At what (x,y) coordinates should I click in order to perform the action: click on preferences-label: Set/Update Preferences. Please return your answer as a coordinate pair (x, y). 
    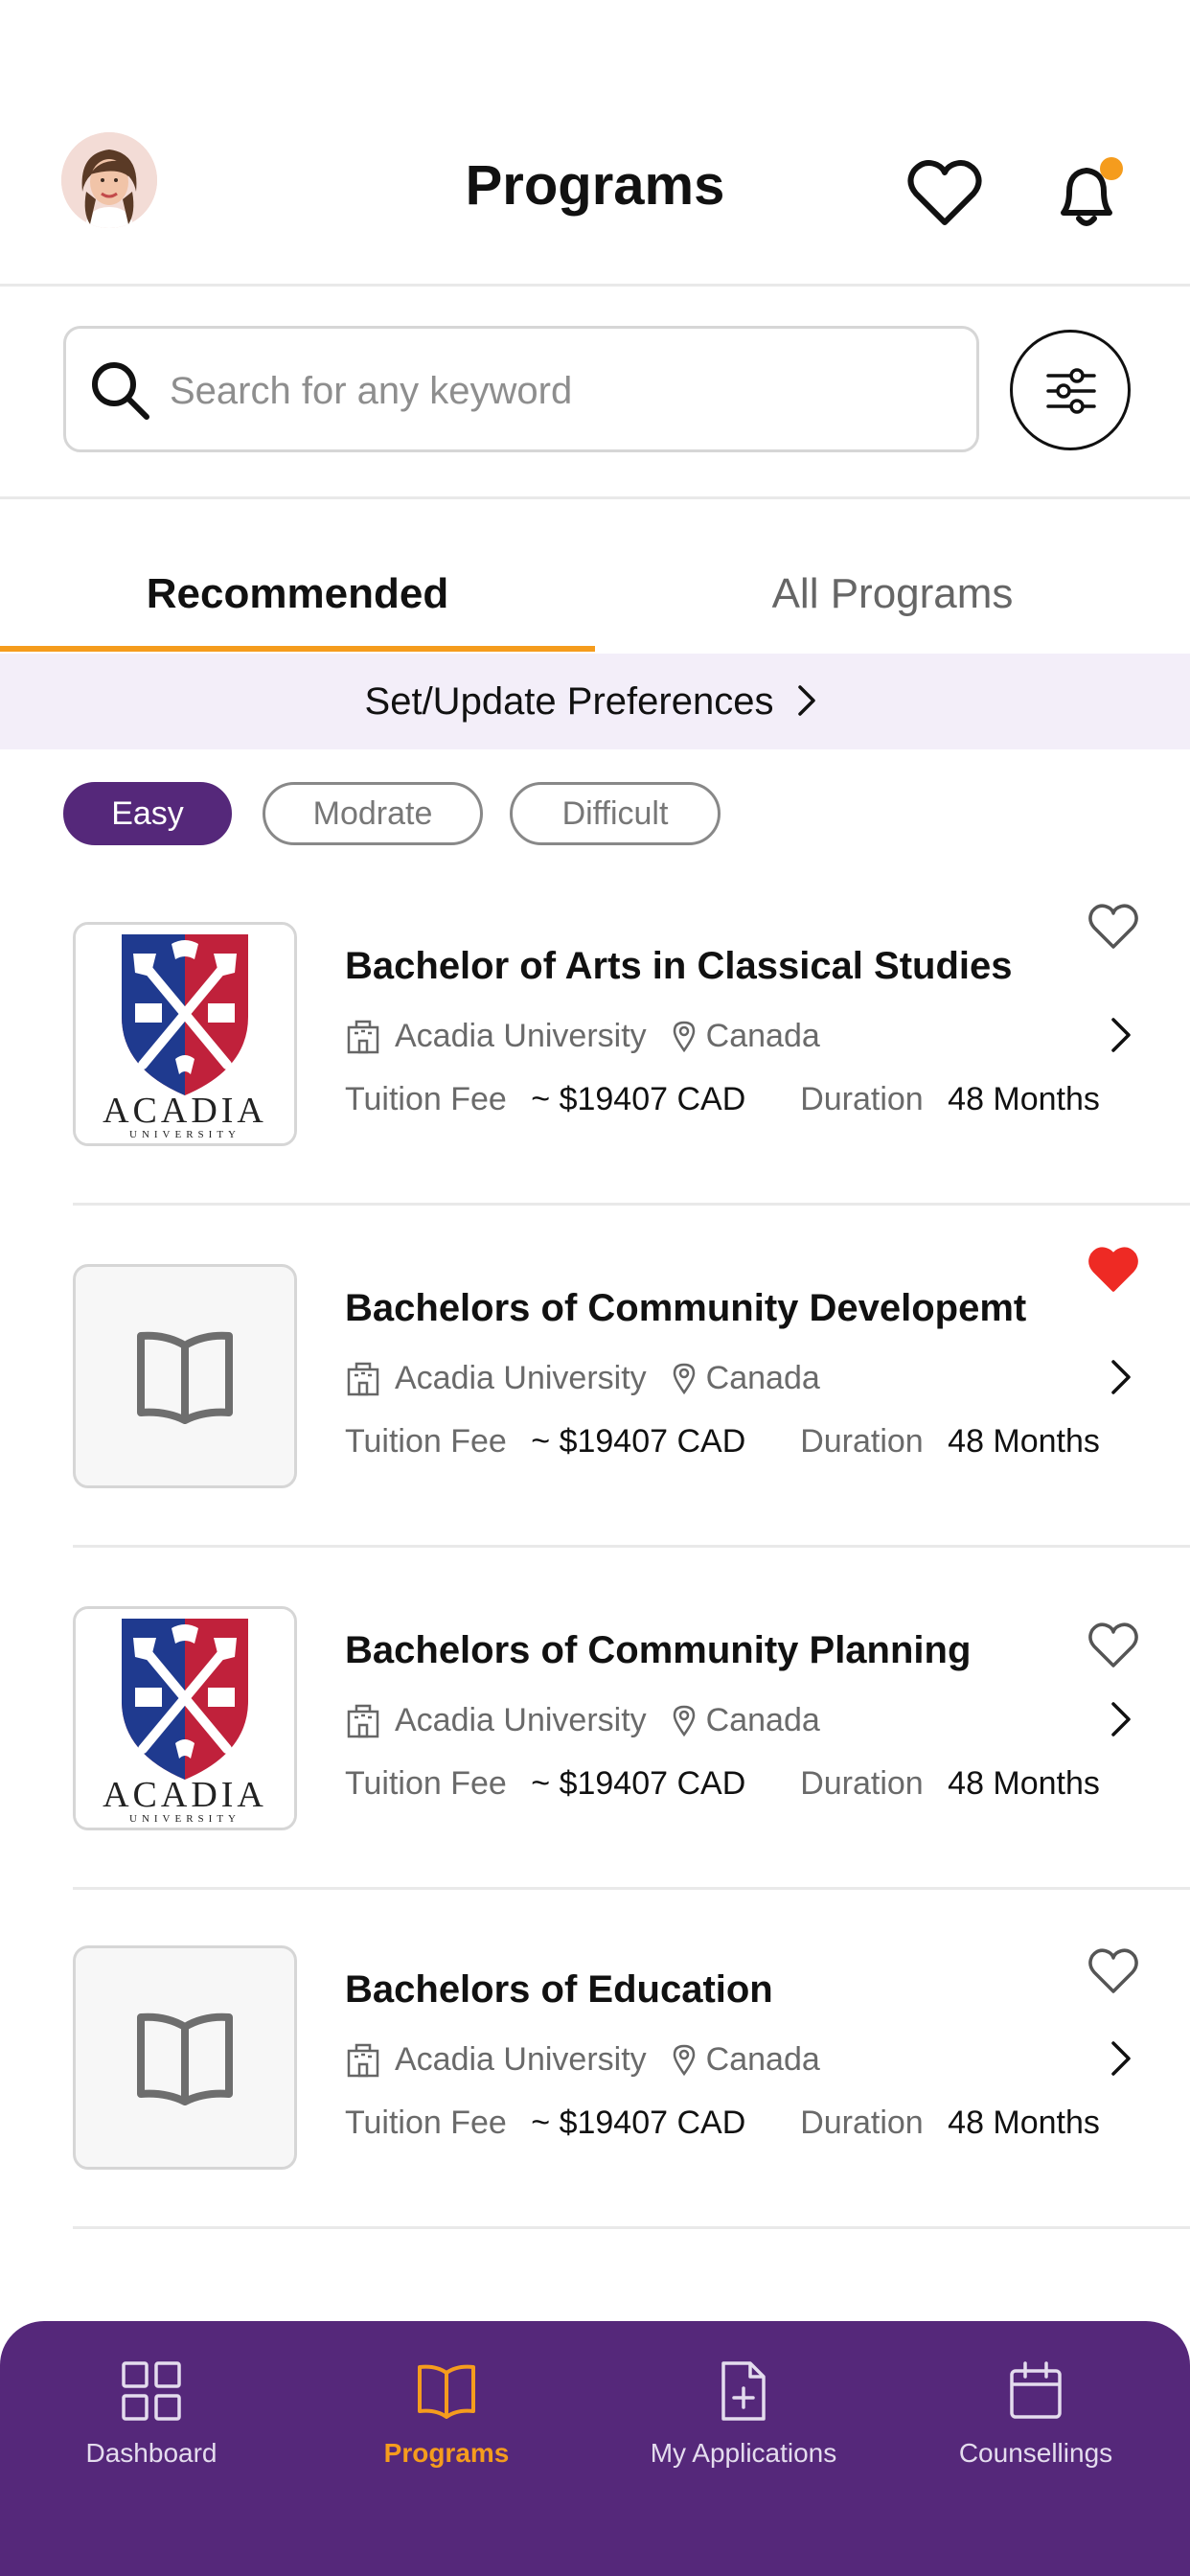
    Looking at the image, I should click on (569, 701).